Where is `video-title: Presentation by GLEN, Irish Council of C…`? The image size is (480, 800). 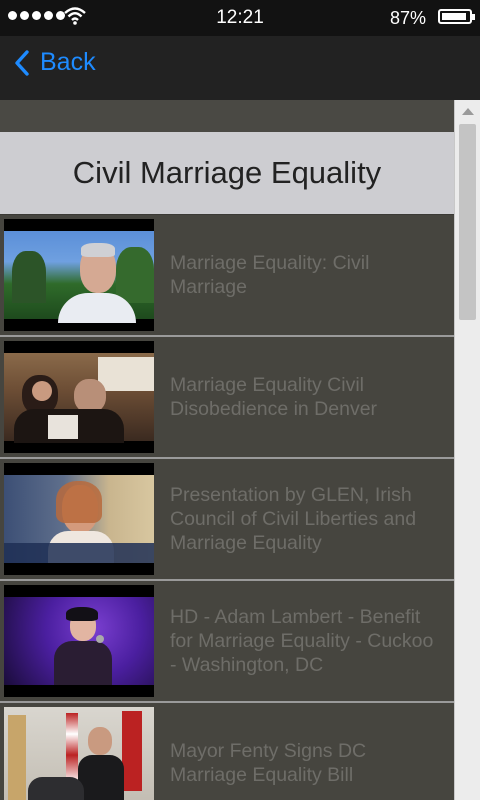
video-title: Presentation by GLEN, Irish Council of C… is located at coordinates (293, 519).